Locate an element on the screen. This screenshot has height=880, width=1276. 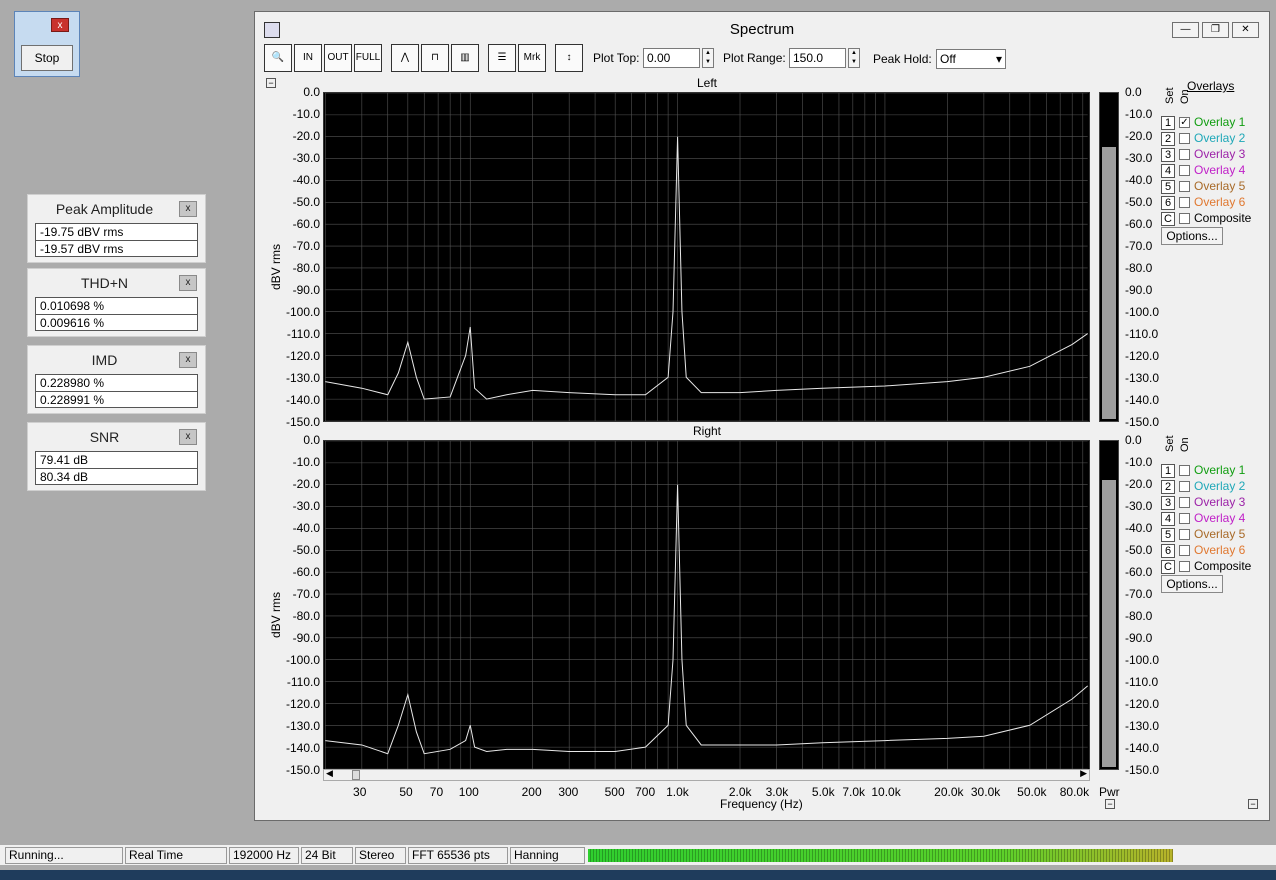
left-power-meter is located at coordinates (1109, 257).